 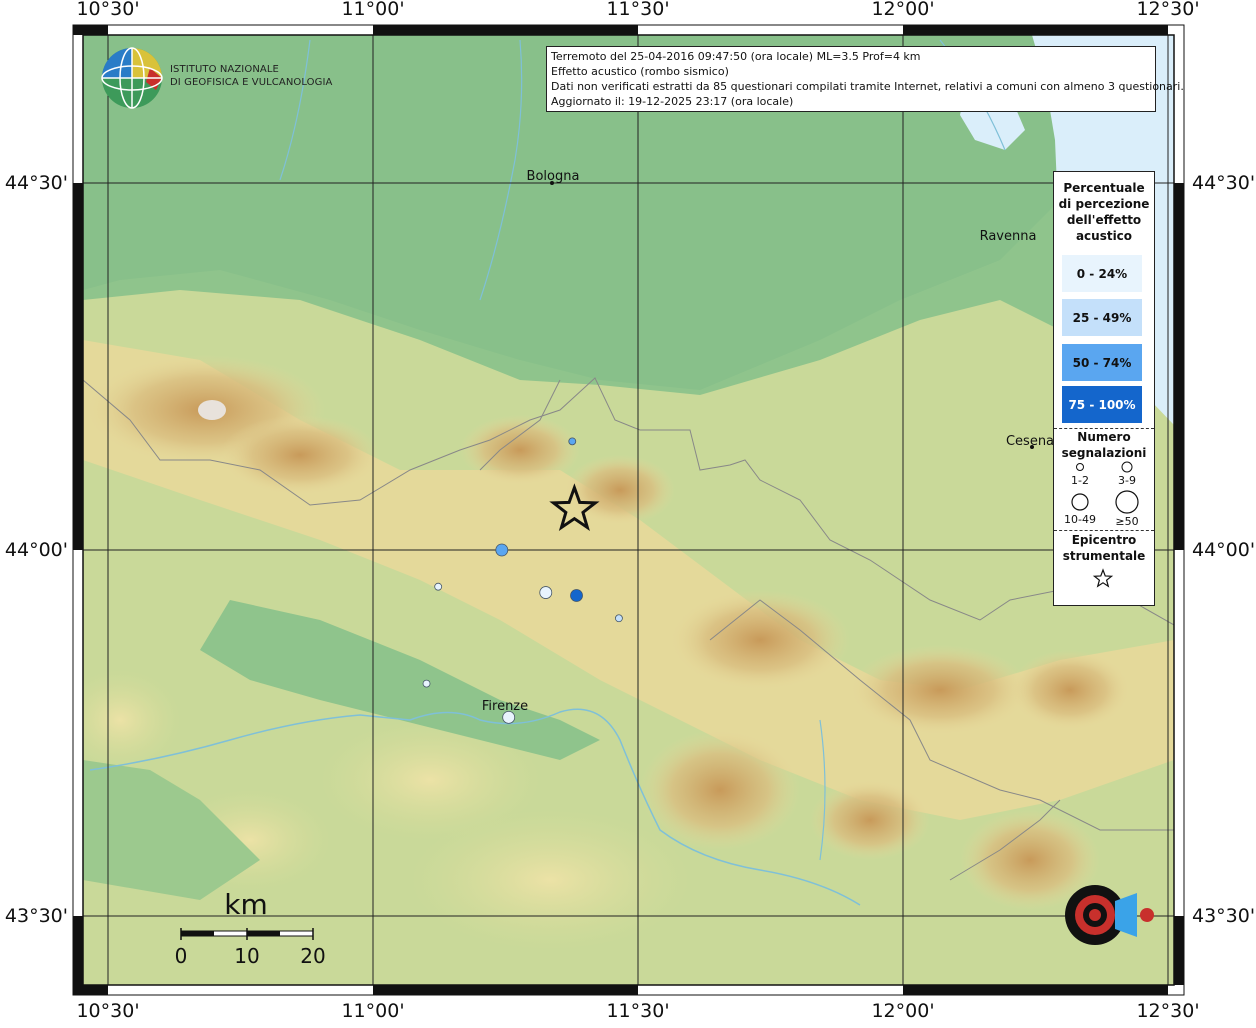 I want to click on city-label-cesena: Cesena, so click(x=1030, y=441).